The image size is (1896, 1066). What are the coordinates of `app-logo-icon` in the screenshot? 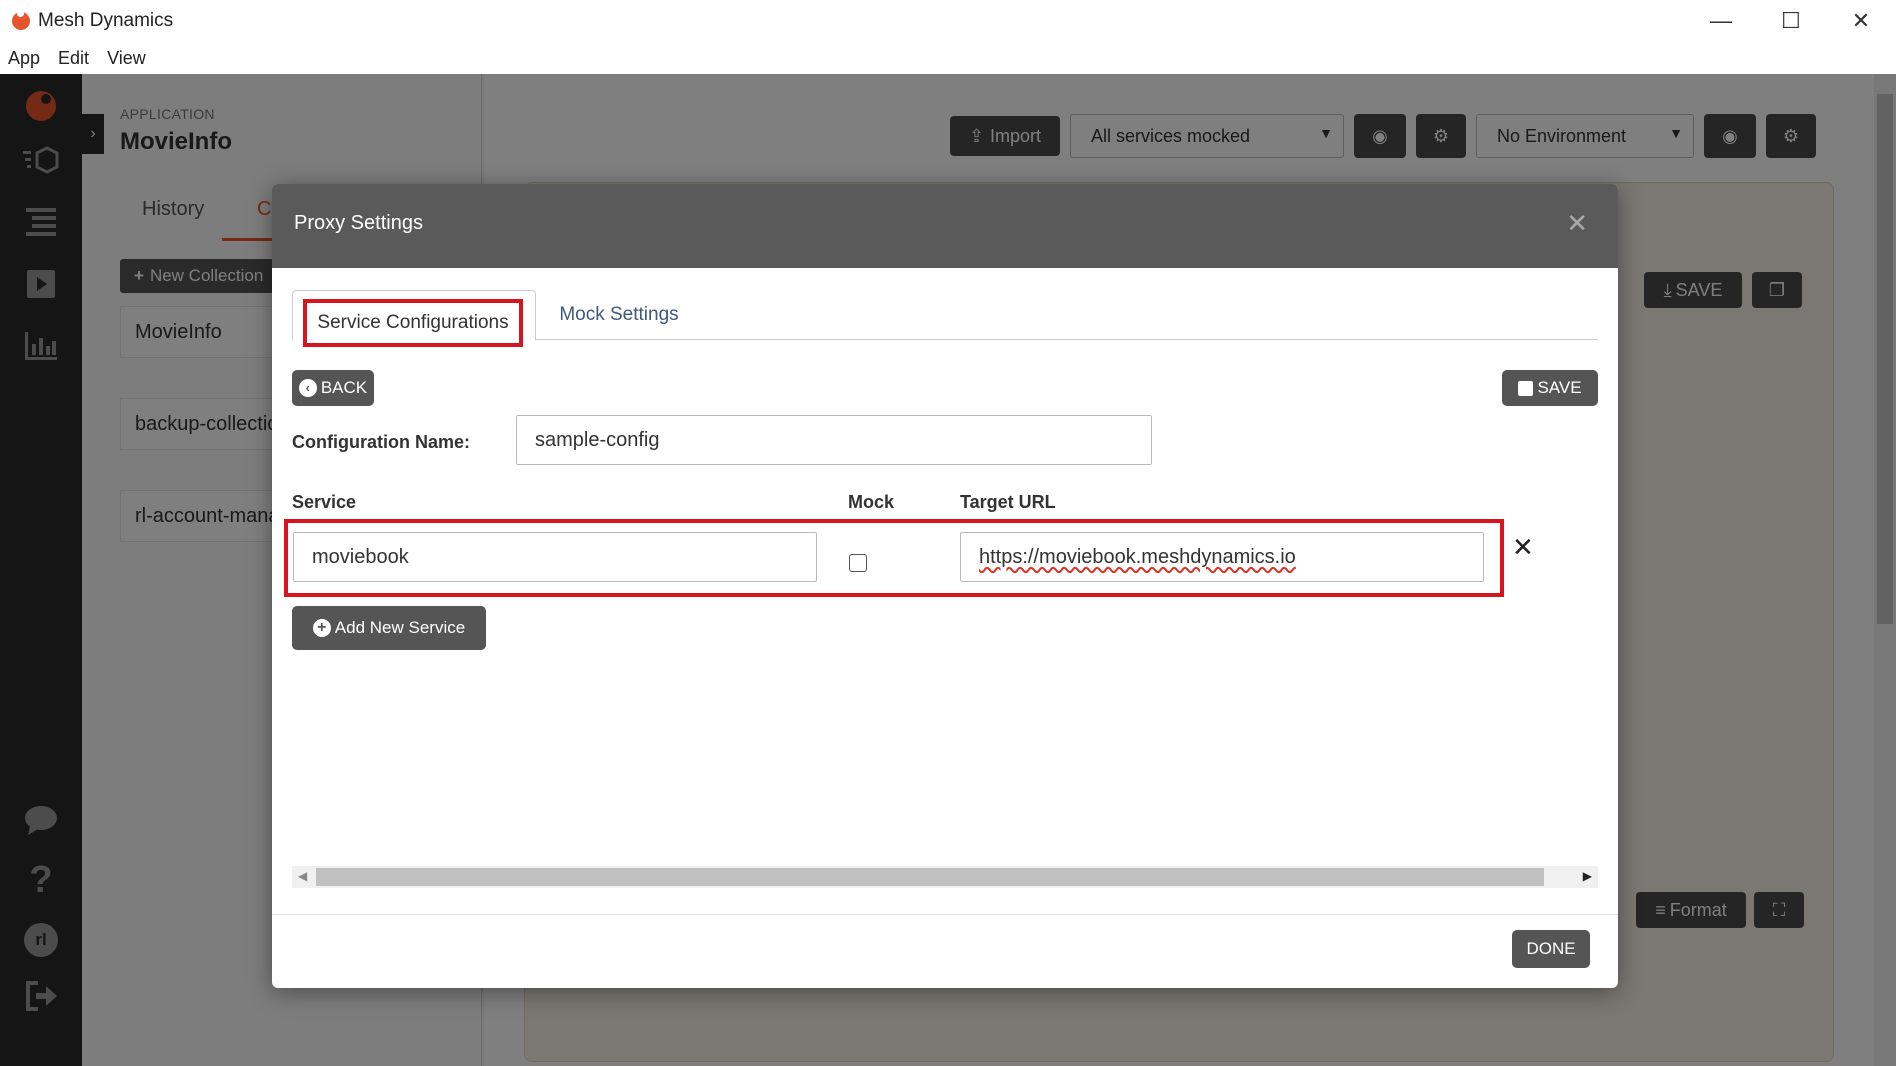 It's located at (21, 20).